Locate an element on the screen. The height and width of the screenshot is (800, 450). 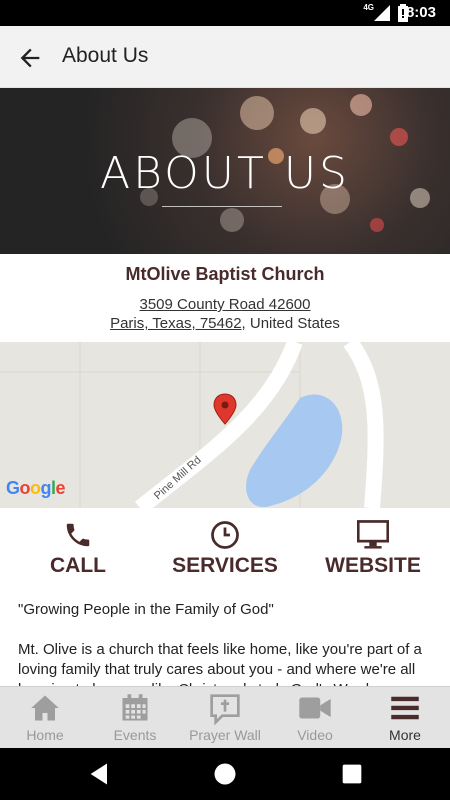
address-street-link: 3509 County Road 42600 is located at coordinates (225, 304).